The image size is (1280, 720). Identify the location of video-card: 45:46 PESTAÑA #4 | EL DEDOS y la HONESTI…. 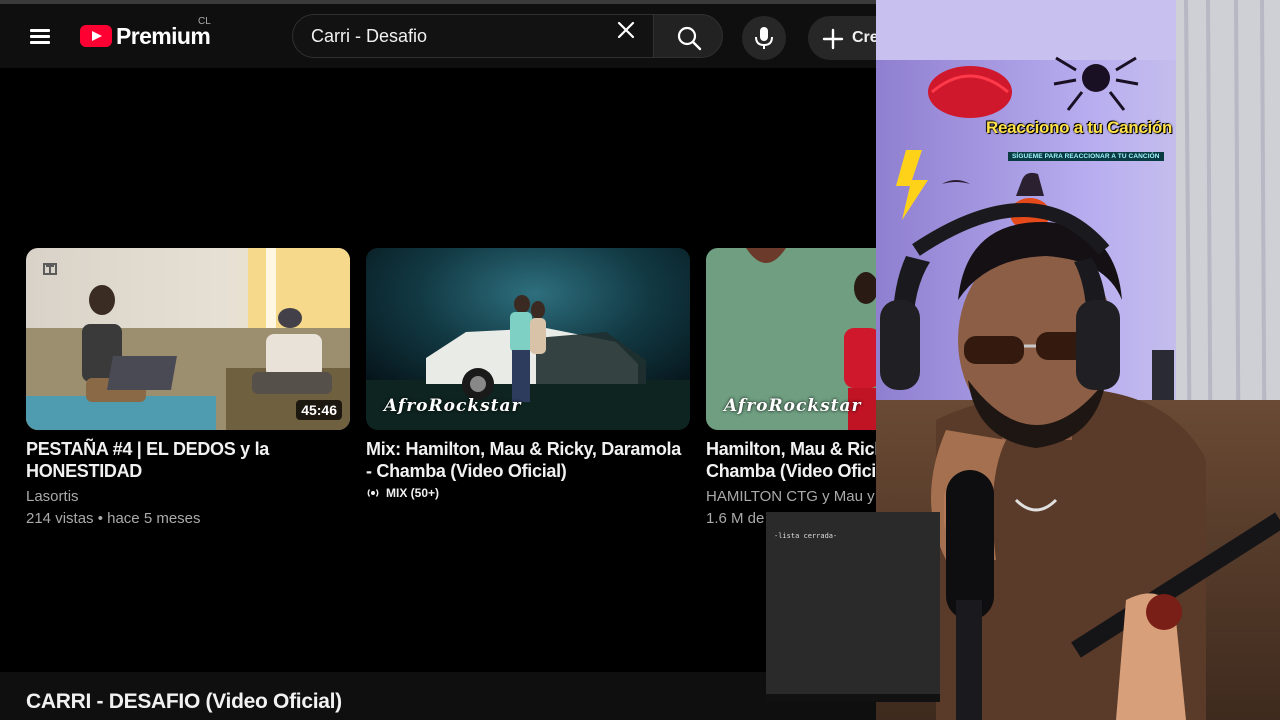
(188, 389).